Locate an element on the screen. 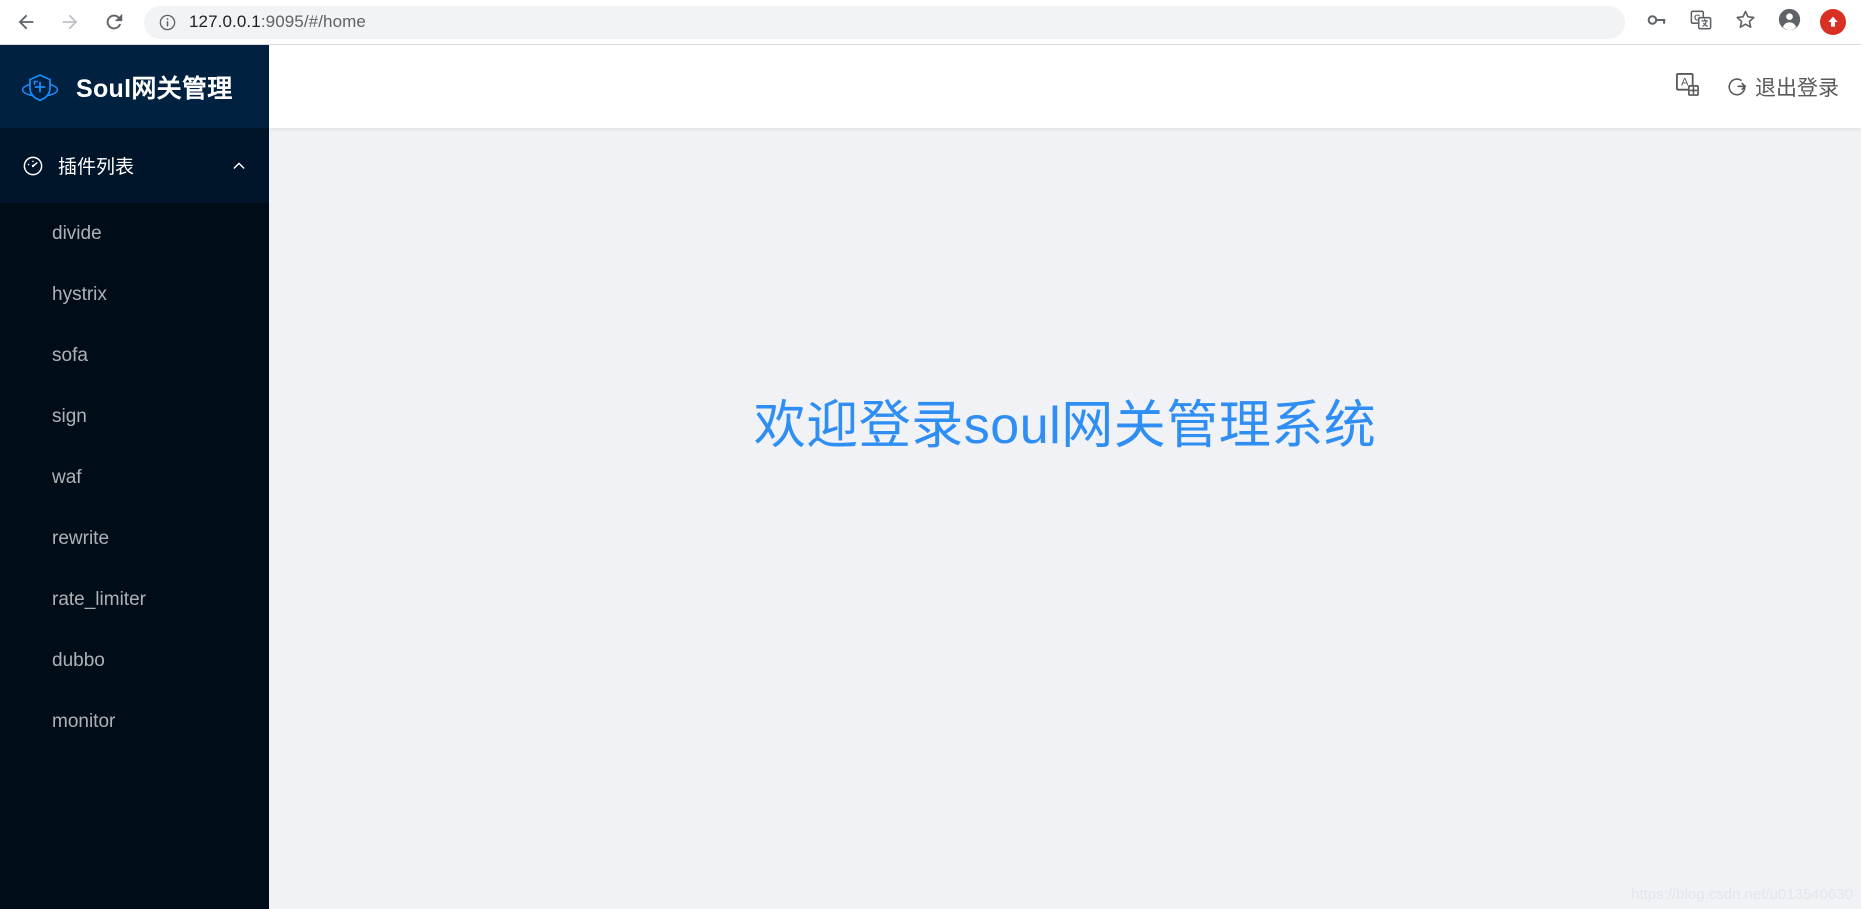  sidebar-item-label: waf is located at coordinates (67, 477).